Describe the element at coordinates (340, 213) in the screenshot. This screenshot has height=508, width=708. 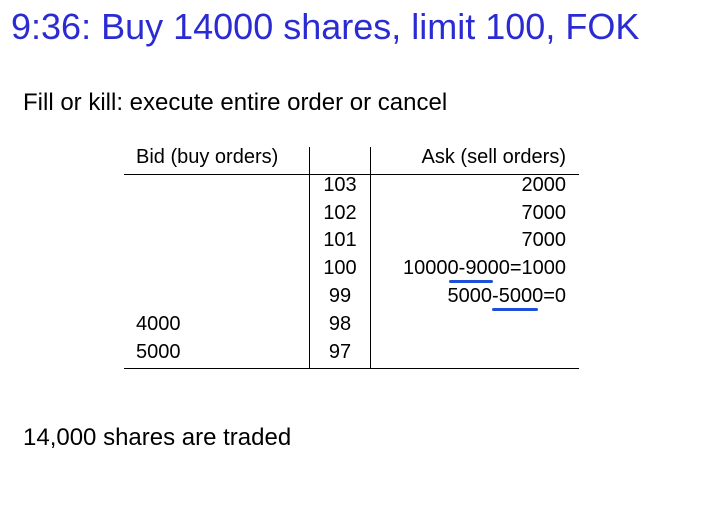
I see `price-cell: 102` at that location.